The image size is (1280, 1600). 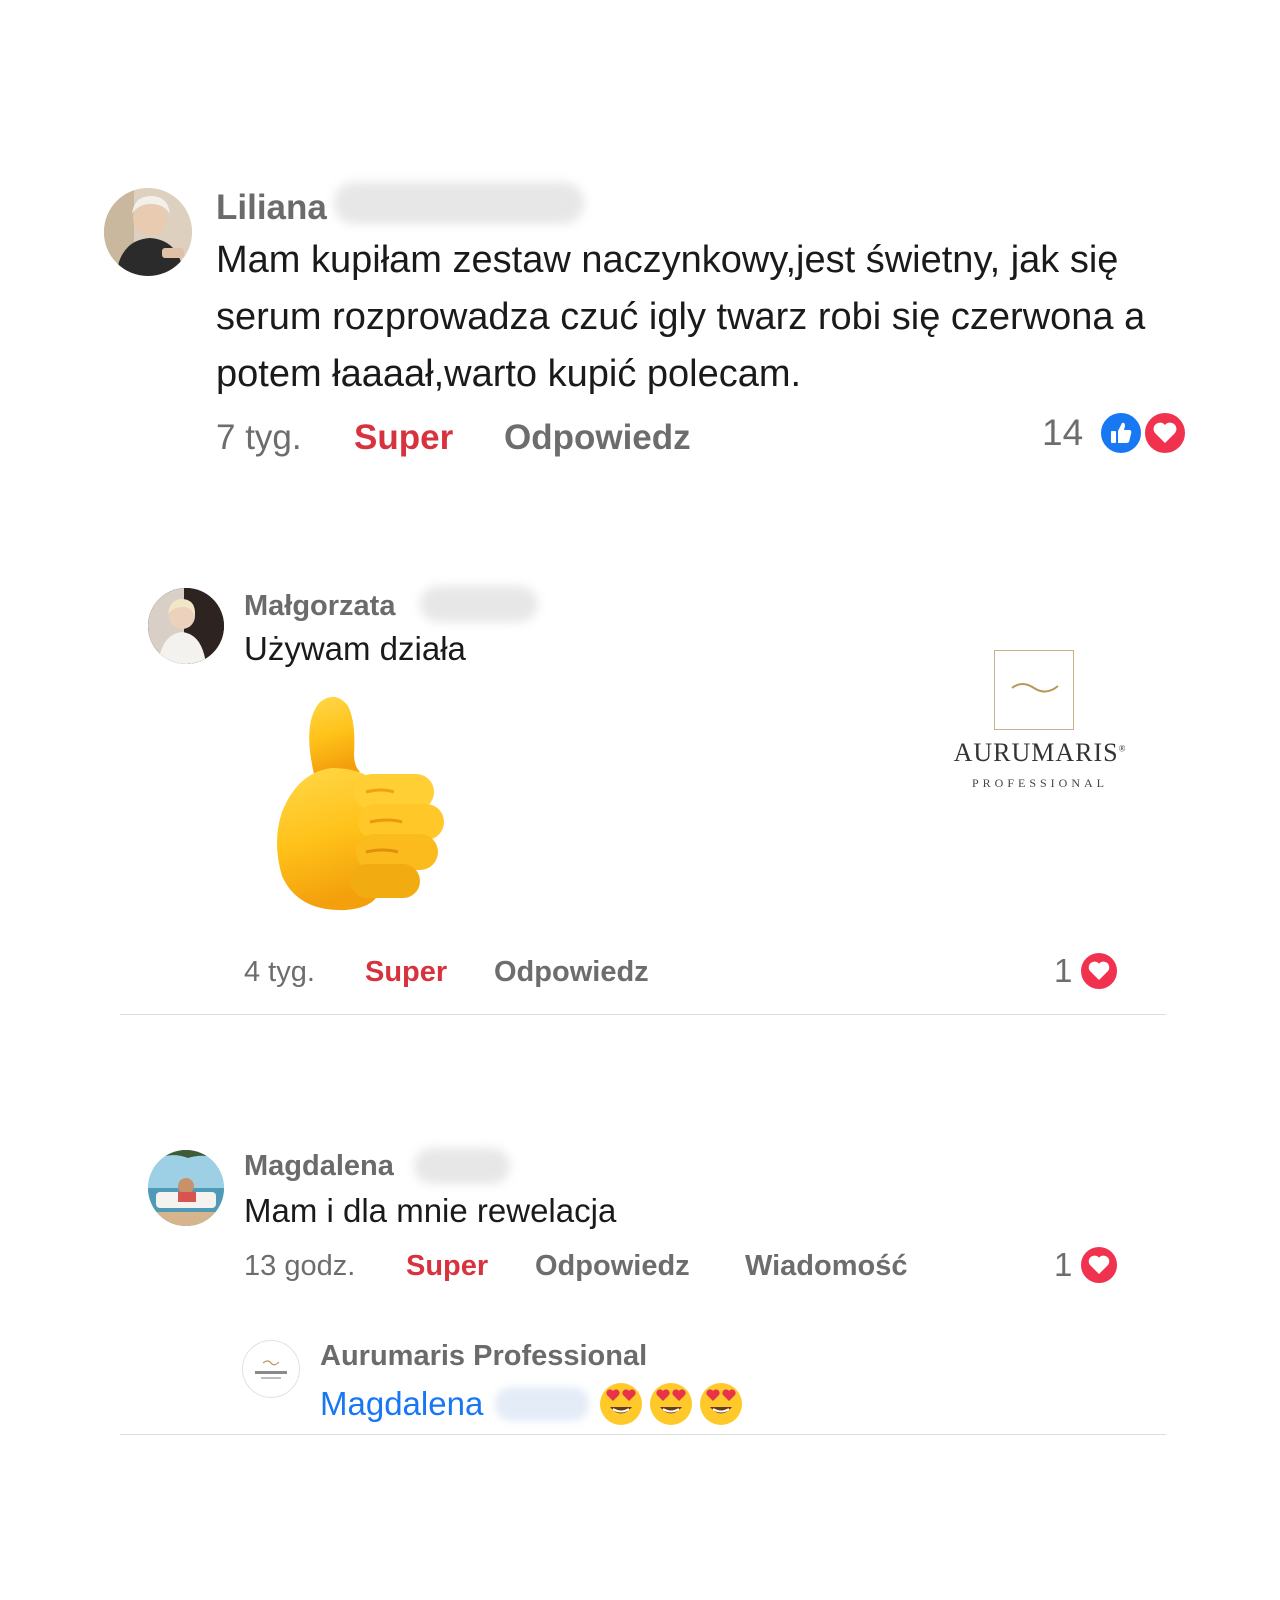 I want to click on logo-wordmark: AURUMARIS, so click(x=1036, y=752).